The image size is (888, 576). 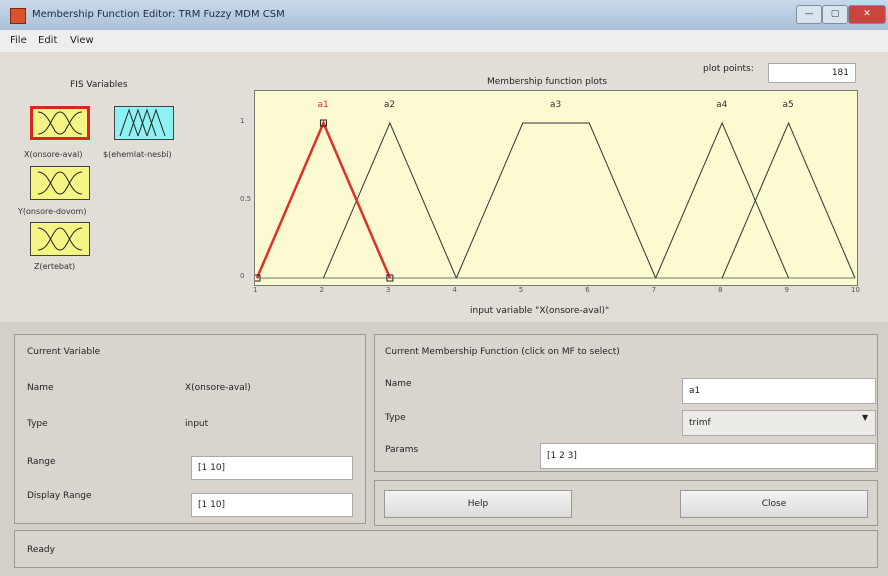 I want to click on mf-type-select: trimf, so click(x=779, y=423).